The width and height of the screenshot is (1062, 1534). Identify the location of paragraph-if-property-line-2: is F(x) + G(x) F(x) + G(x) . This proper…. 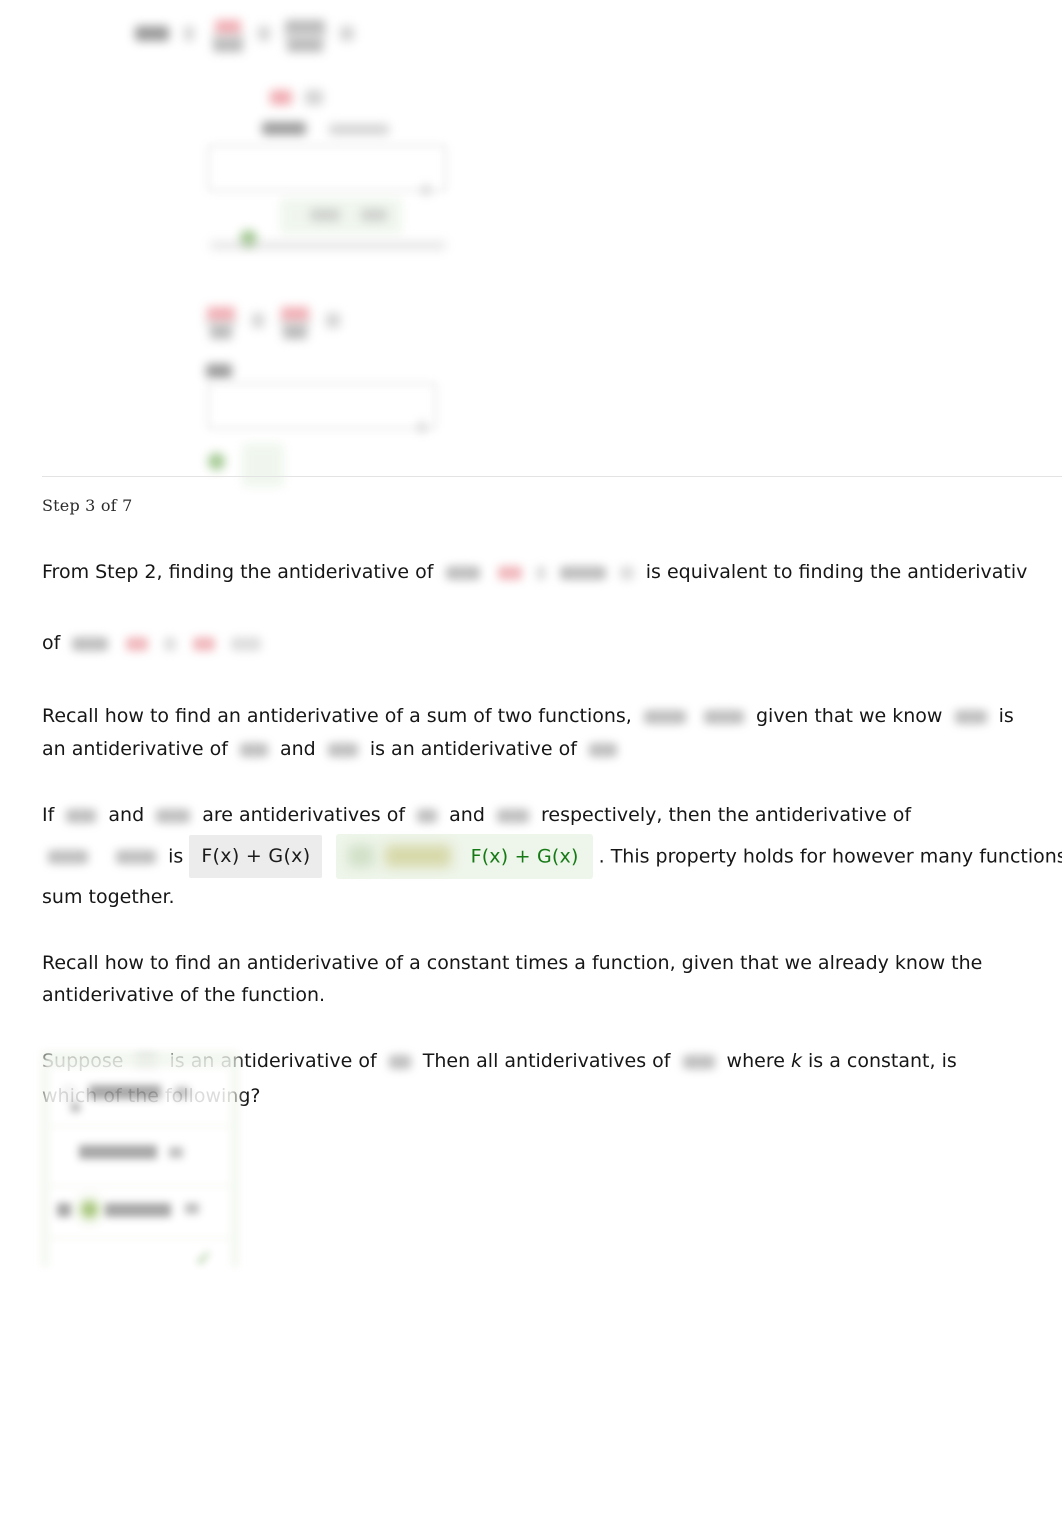
(552, 856).